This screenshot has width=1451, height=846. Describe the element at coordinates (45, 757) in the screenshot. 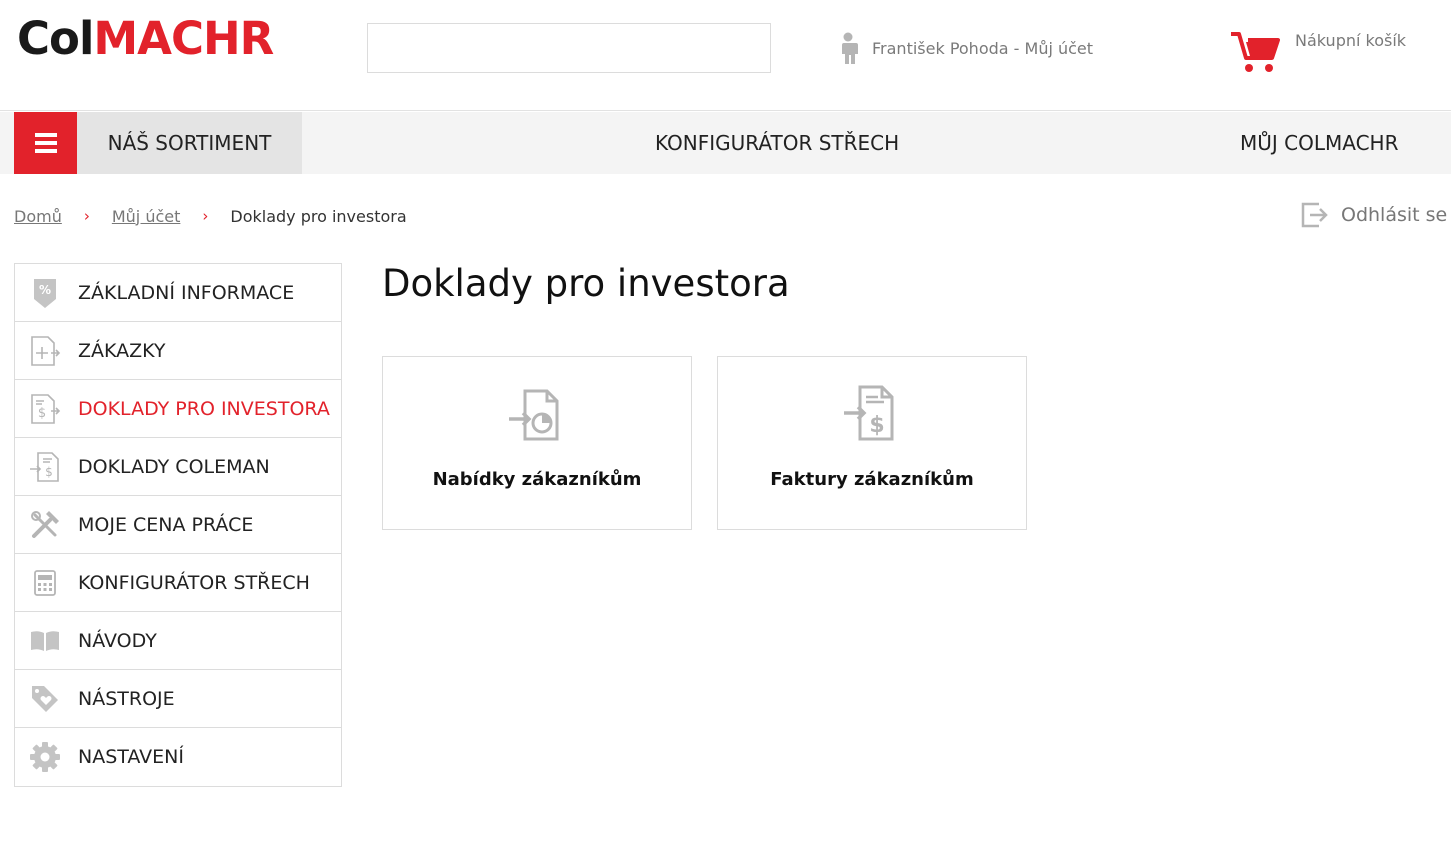

I see `gear-icon` at that location.